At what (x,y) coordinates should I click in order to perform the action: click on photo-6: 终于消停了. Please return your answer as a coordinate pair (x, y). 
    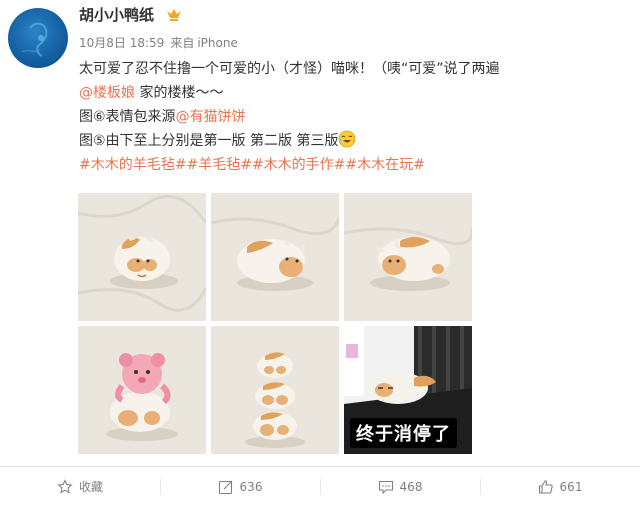
    Looking at the image, I should click on (408, 390).